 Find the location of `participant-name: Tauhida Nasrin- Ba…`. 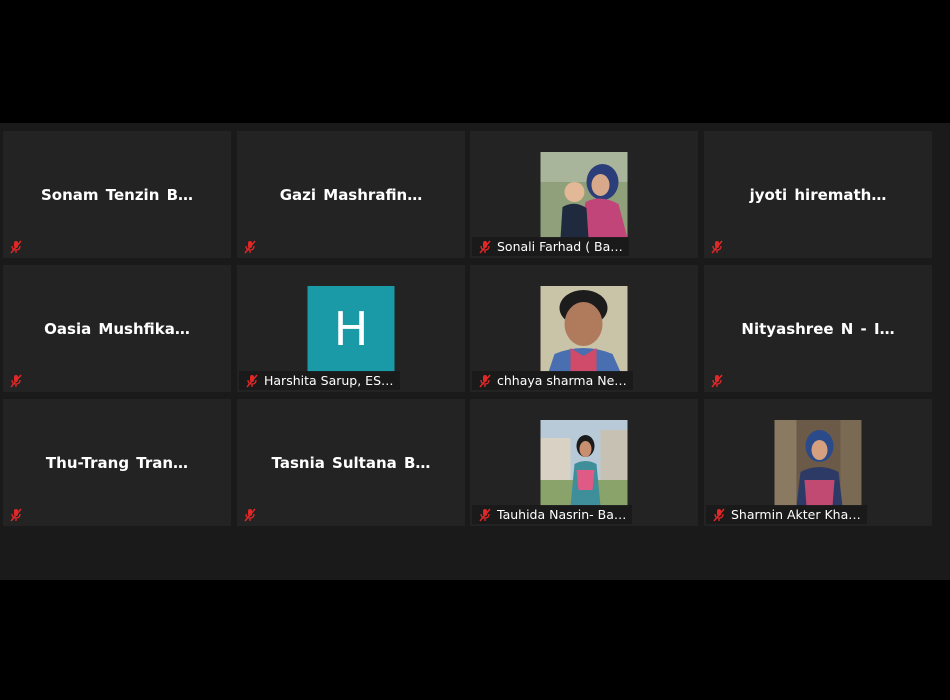

participant-name: Tauhida Nasrin- Ba… is located at coordinates (562, 514).